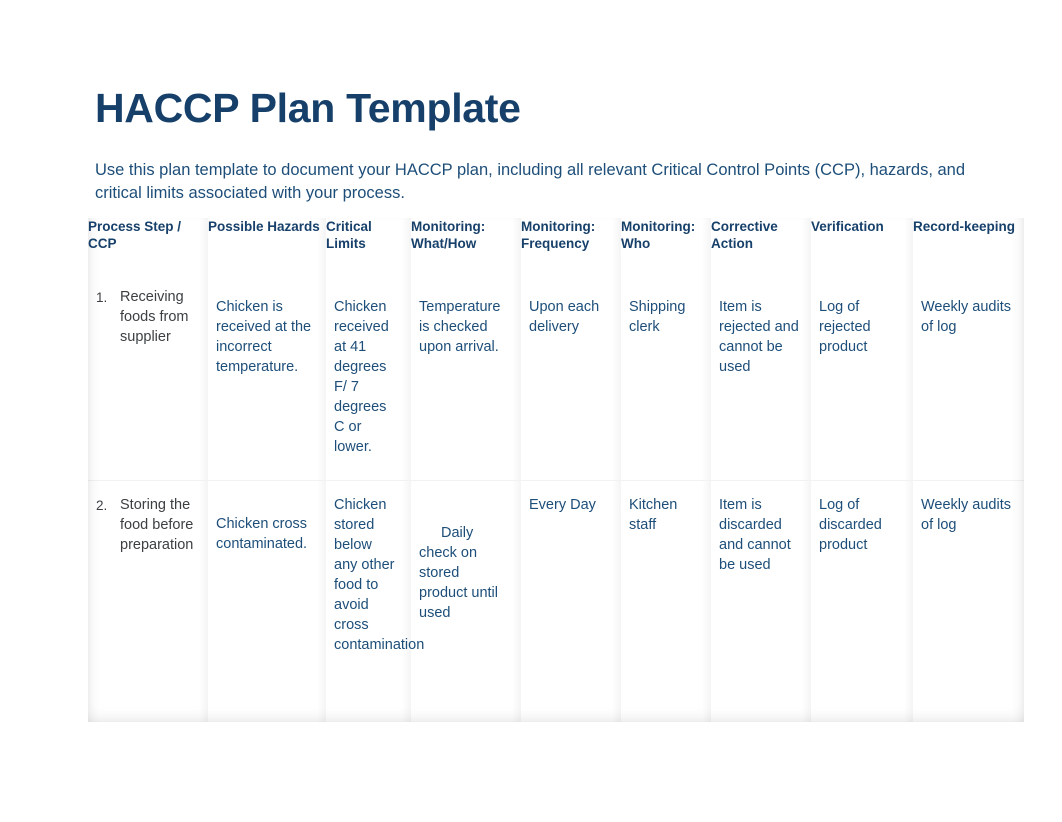 The height and width of the screenshot is (822, 1062). Describe the element at coordinates (148, 601) in the screenshot. I see `cell-process-step: 2. Storing the food before preparation` at that location.